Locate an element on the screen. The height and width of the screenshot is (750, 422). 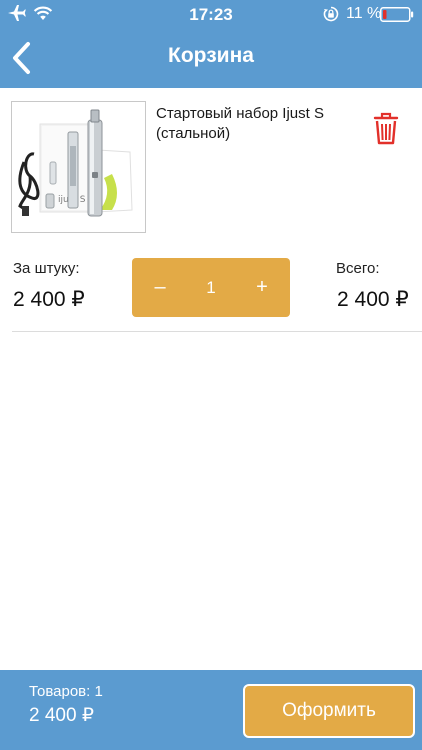
quantity-stepper: – 1 + is located at coordinates (211, 287).